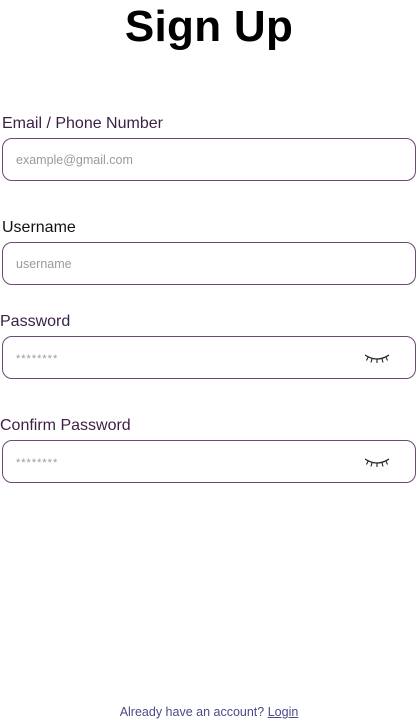 Image resolution: width=418 pixels, height=721 pixels. I want to click on email-field-container, so click(209, 159).